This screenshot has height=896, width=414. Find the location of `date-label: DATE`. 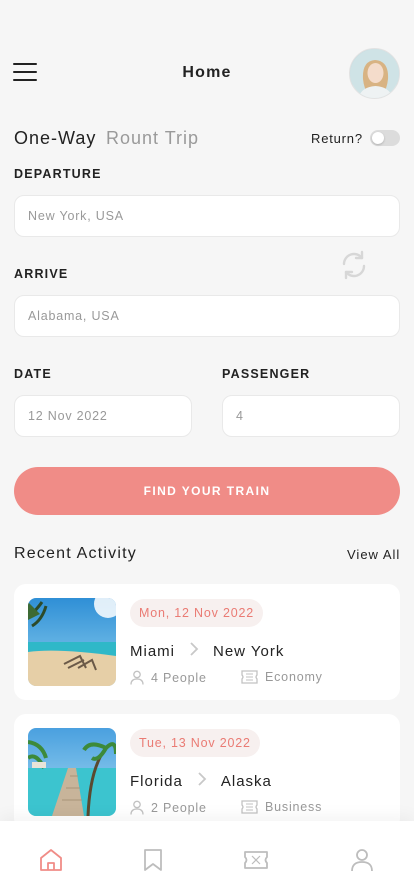

date-label: DATE is located at coordinates (33, 374).